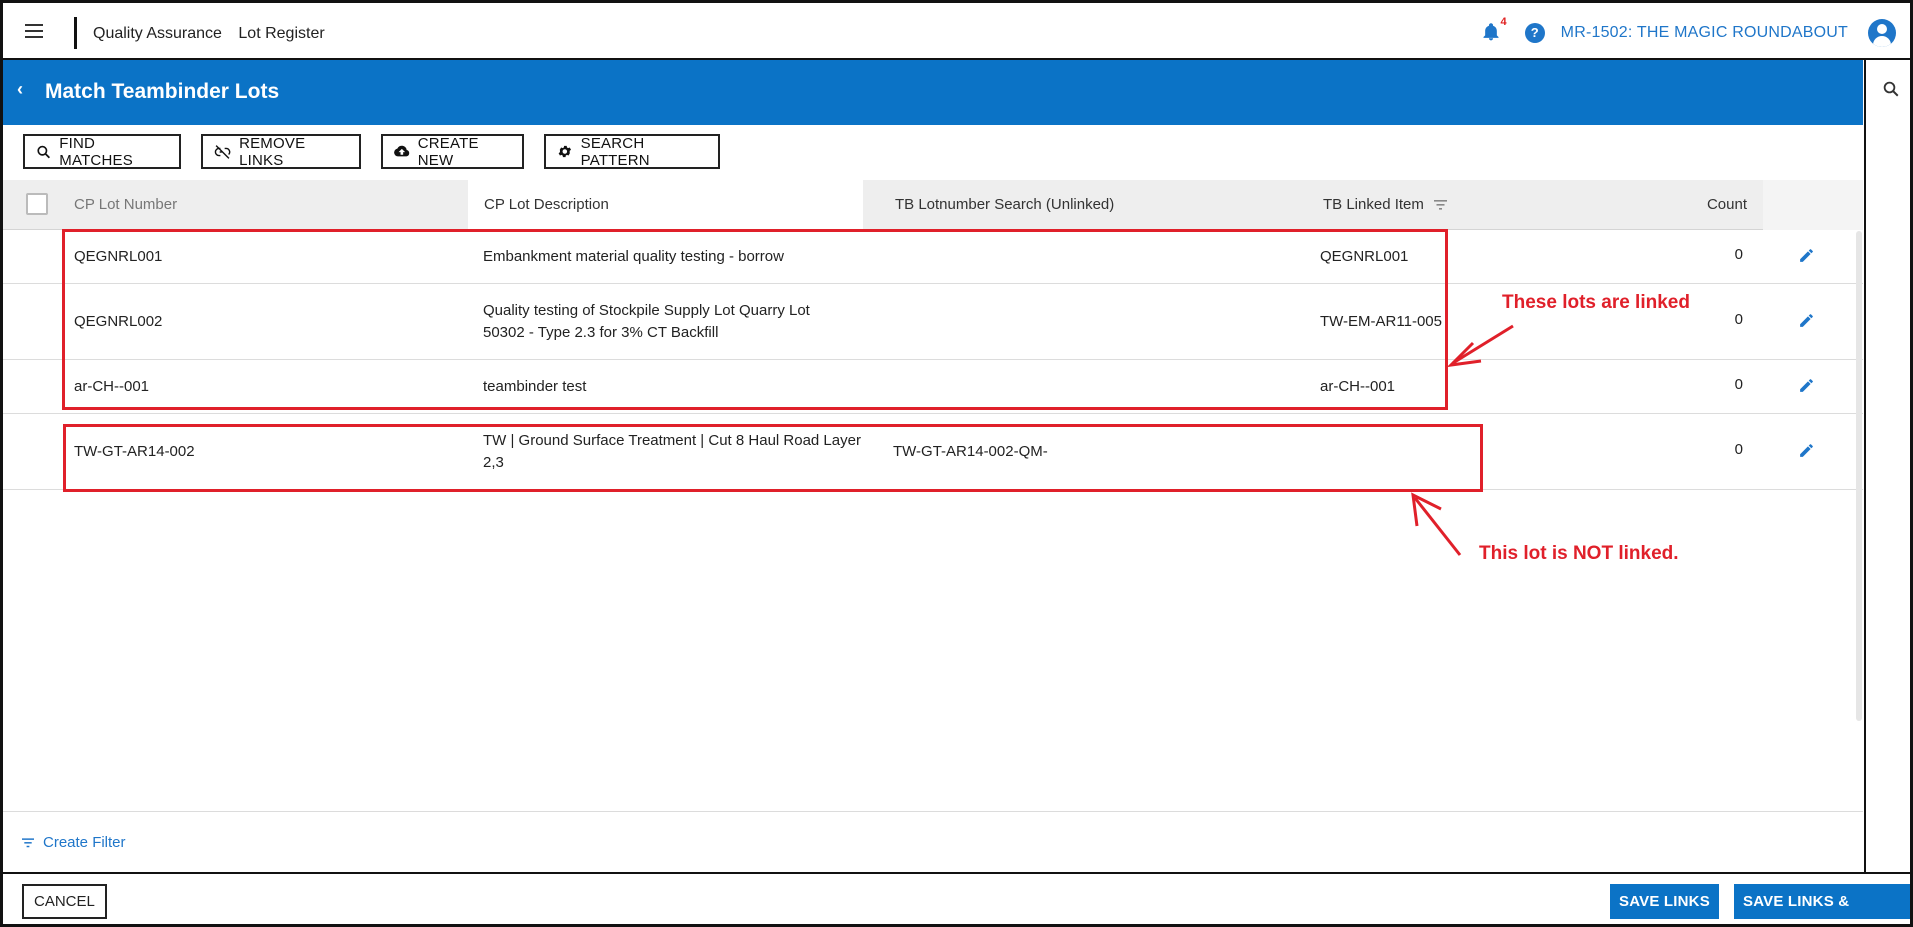  What do you see at coordinates (1859, 476) in the screenshot?
I see `vertical-scrollbar` at bounding box center [1859, 476].